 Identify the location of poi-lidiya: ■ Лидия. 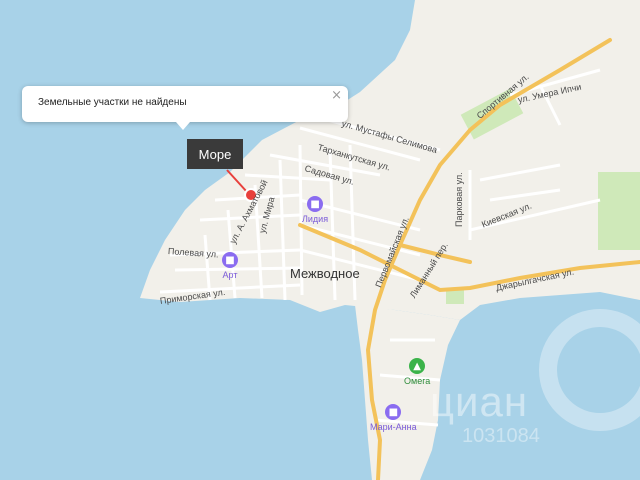
(315, 210).